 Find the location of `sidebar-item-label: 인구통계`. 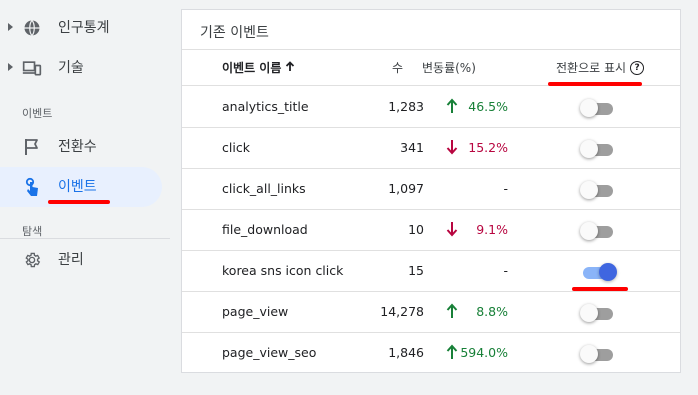

sidebar-item-label: 인구통계 is located at coordinates (84, 28).